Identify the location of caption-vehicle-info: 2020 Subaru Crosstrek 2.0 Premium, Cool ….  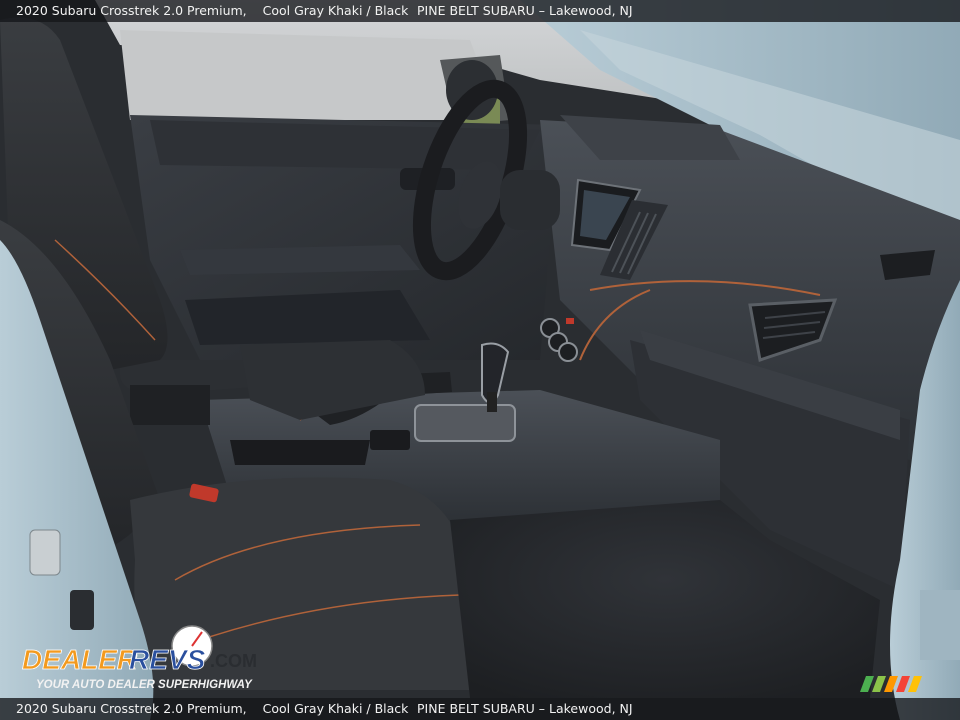
(212, 11).